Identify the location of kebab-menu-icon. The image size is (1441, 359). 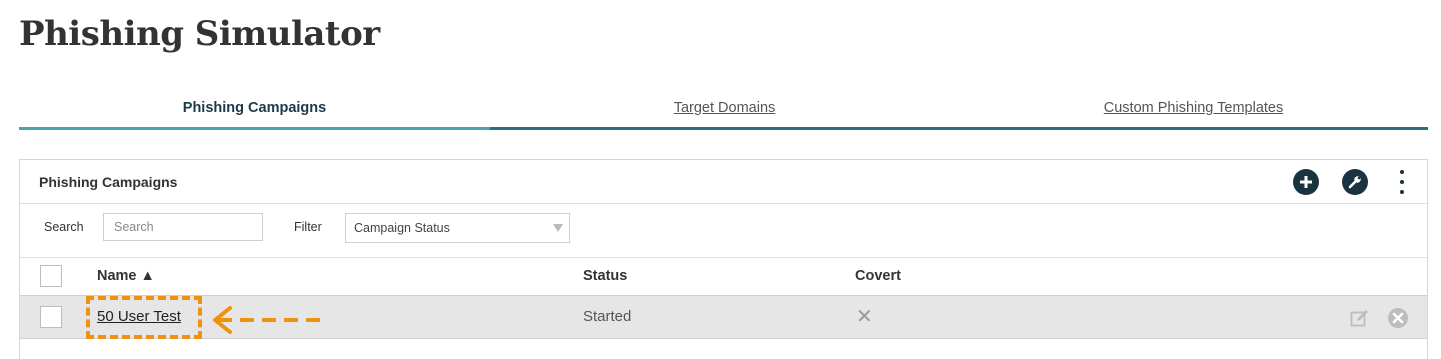
(1402, 172).